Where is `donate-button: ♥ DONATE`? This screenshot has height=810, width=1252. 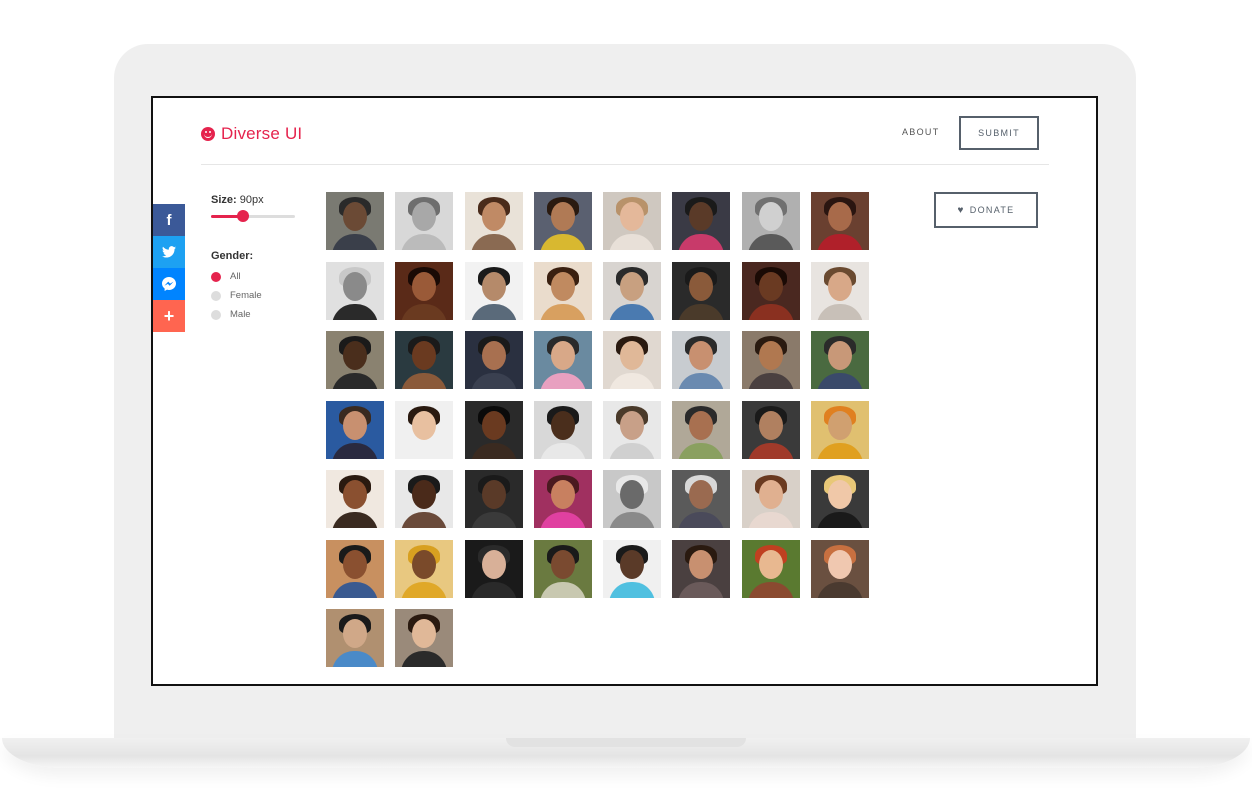 donate-button: ♥ DONATE is located at coordinates (986, 210).